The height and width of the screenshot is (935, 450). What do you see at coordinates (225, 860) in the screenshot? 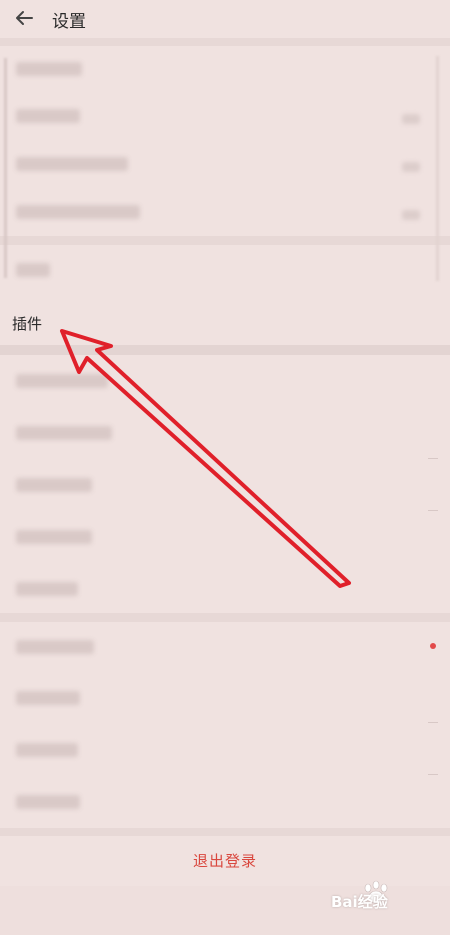
I see `logout-label: 退出登录` at bounding box center [225, 860].